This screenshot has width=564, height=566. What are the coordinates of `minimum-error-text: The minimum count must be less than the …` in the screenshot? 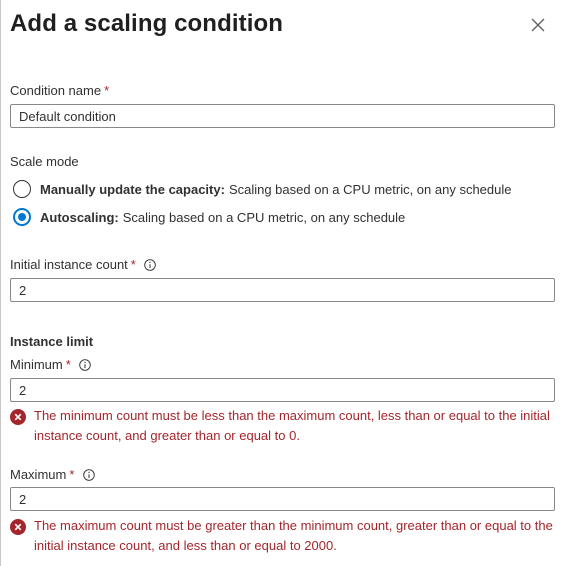 It's located at (292, 425).